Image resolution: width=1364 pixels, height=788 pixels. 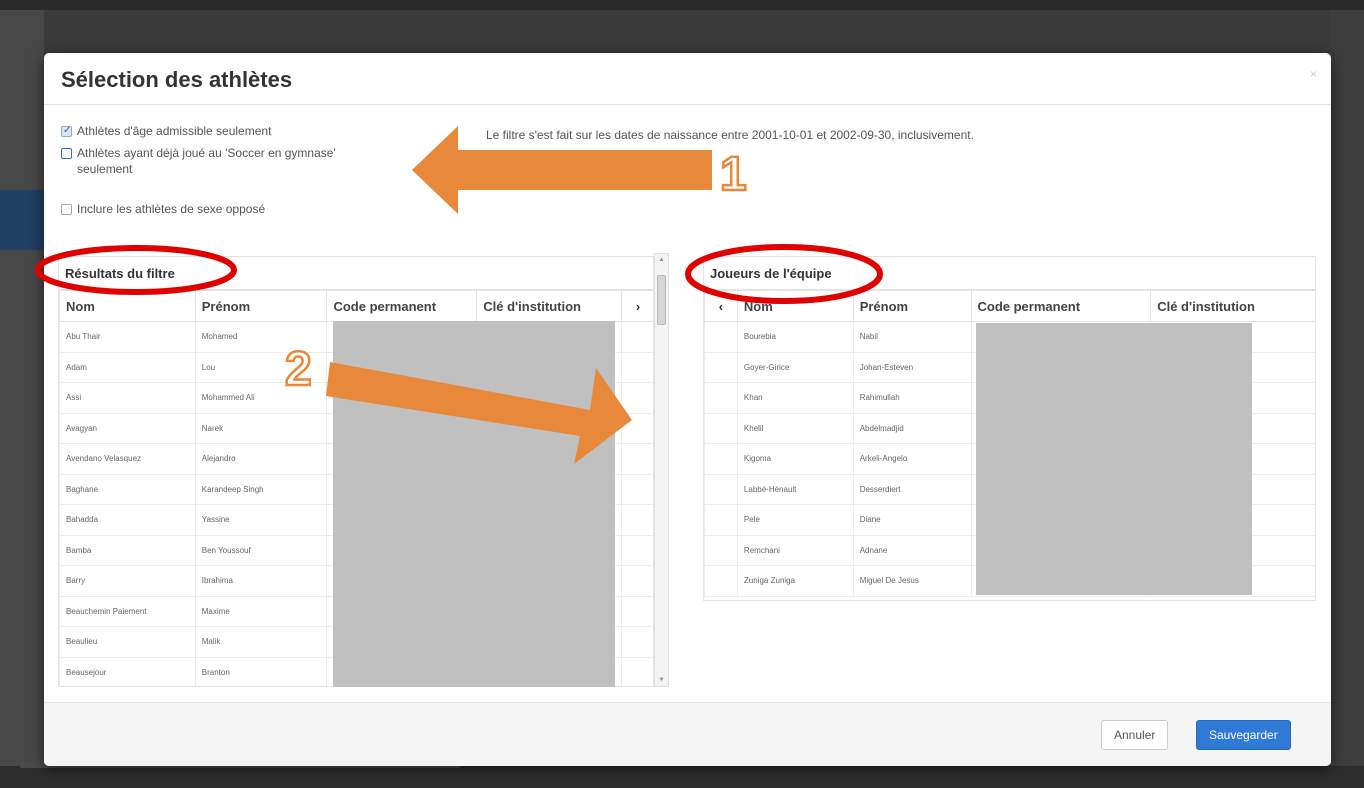 What do you see at coordinates (474, 504) in the screenshot?
I see `redacted-area-left` at bounding box center [474, 504].